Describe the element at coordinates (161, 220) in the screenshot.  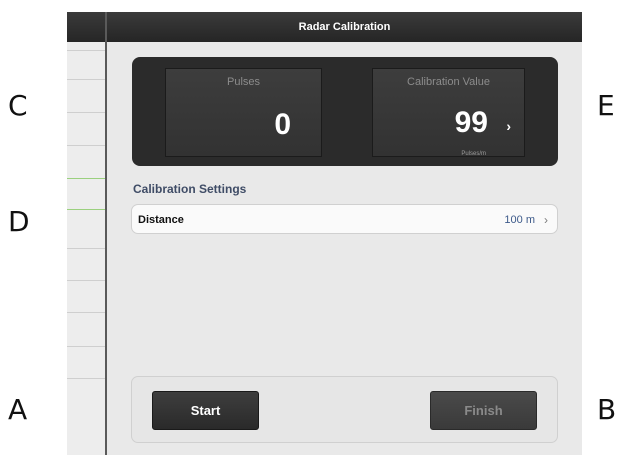
I see `distance-label: Distance` at that location.